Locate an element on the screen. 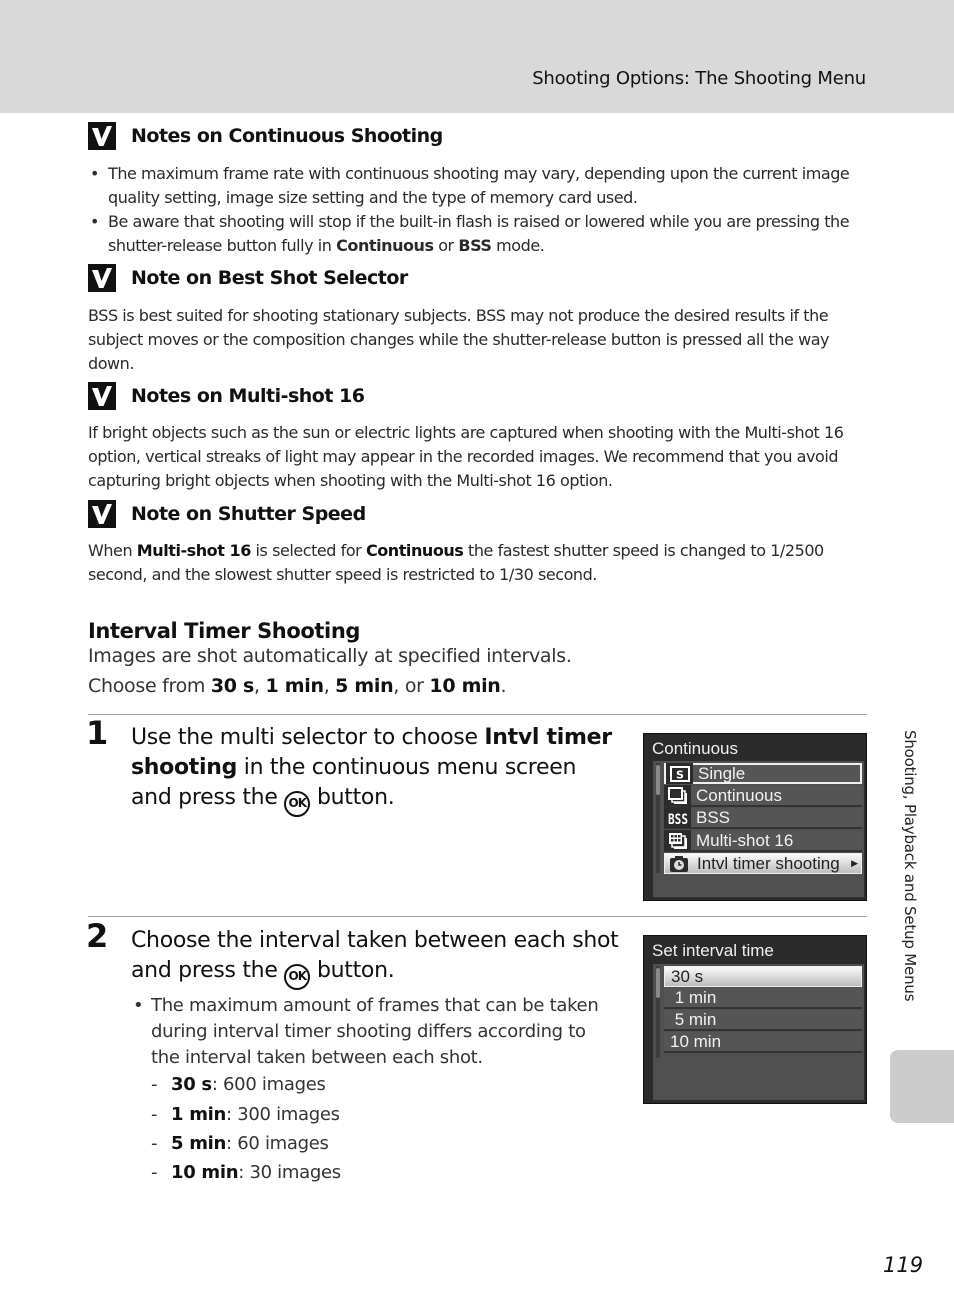  header-band: Shooting Options: The Shooting Menu is located at coordinates (477, 56).